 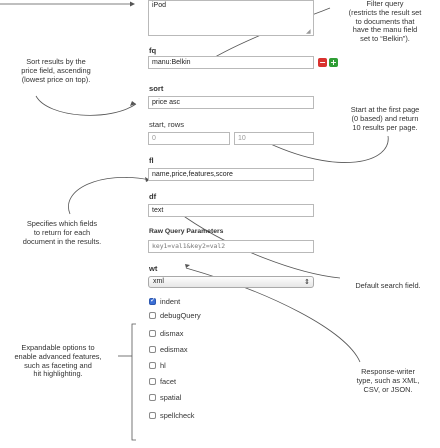 I want to click on debugquery-checkbox, so click(x=152, y=315).